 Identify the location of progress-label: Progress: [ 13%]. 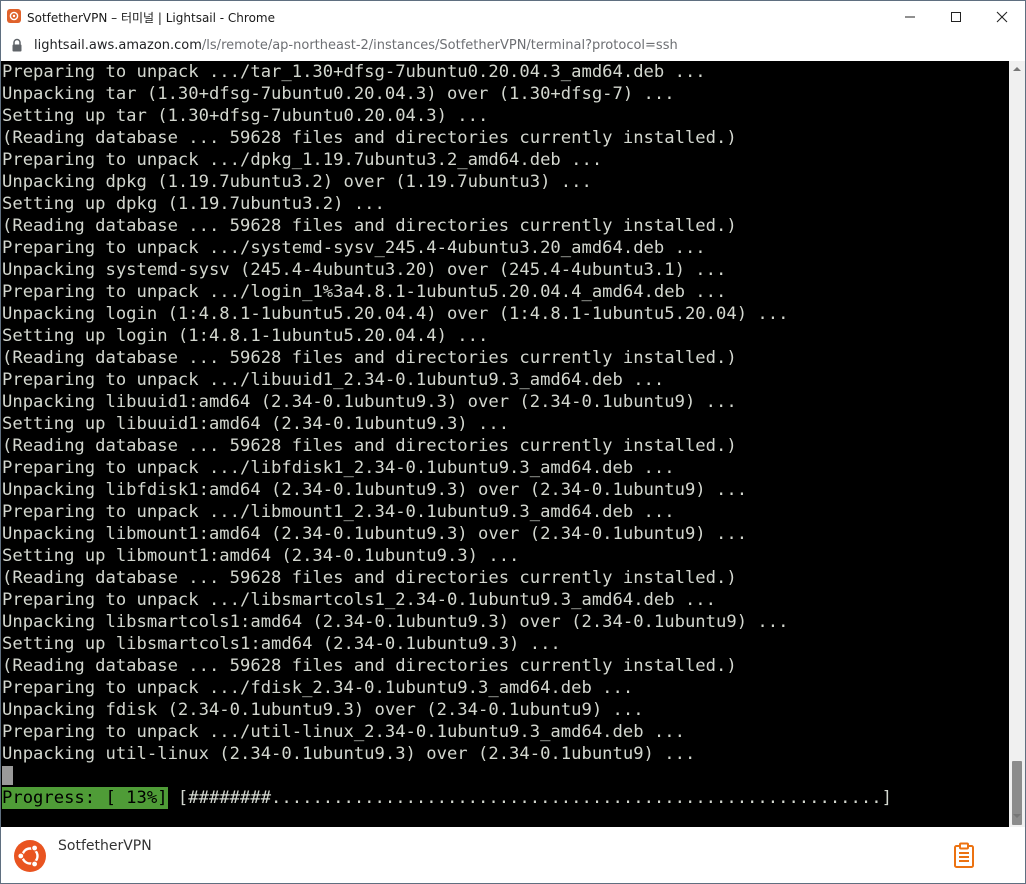
(85, 798).